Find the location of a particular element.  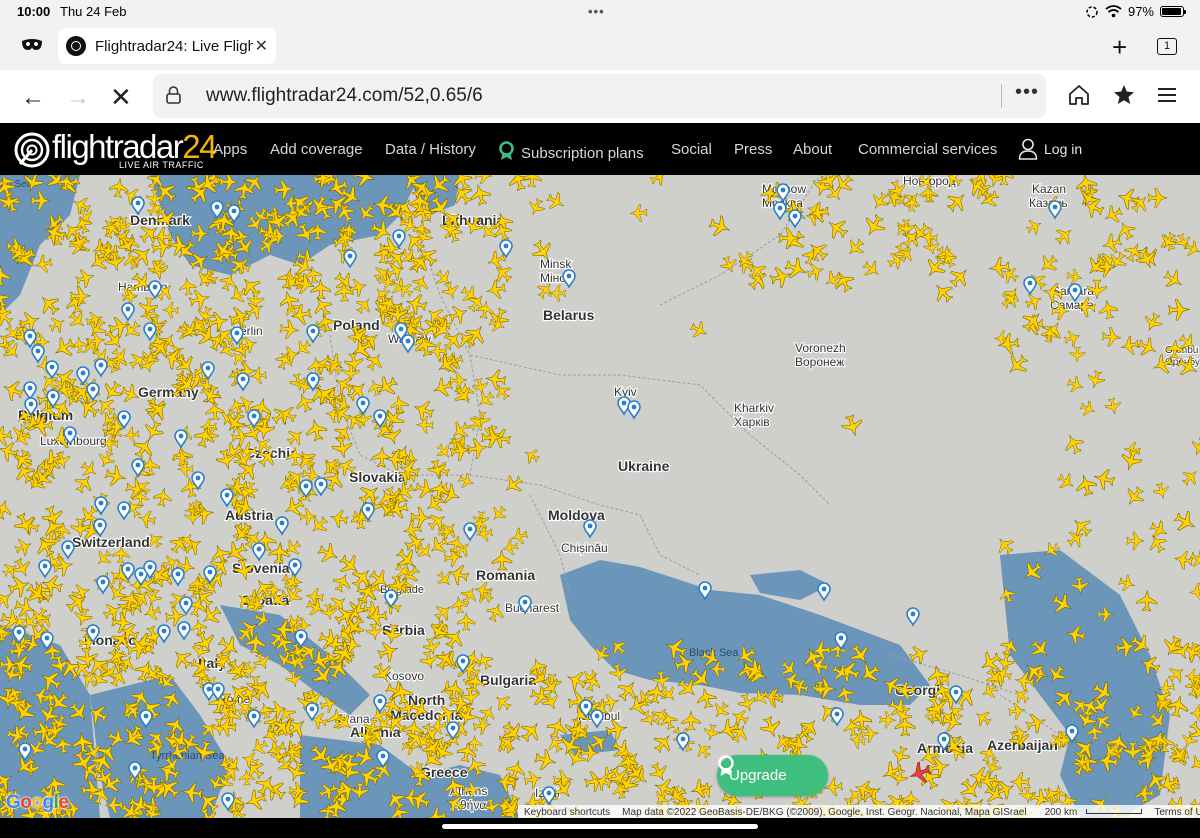

nav-press: Press is located at coordinates (753, 149).